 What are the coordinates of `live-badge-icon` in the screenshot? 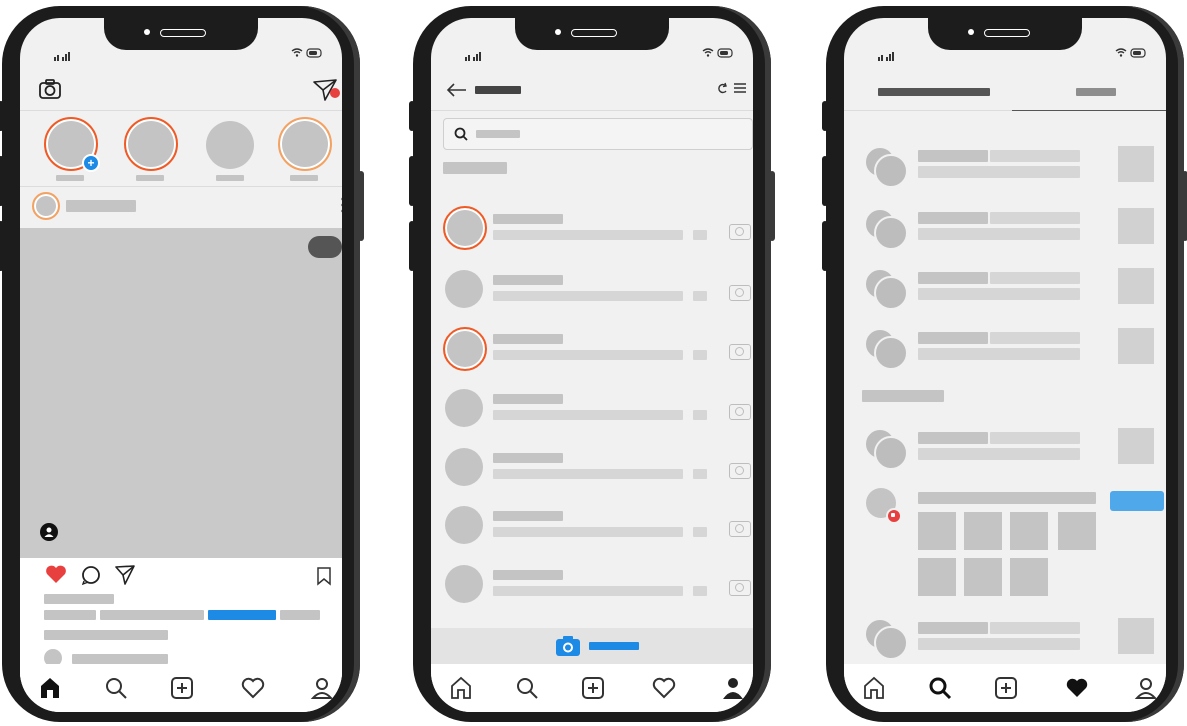 It's located at (894, 516).